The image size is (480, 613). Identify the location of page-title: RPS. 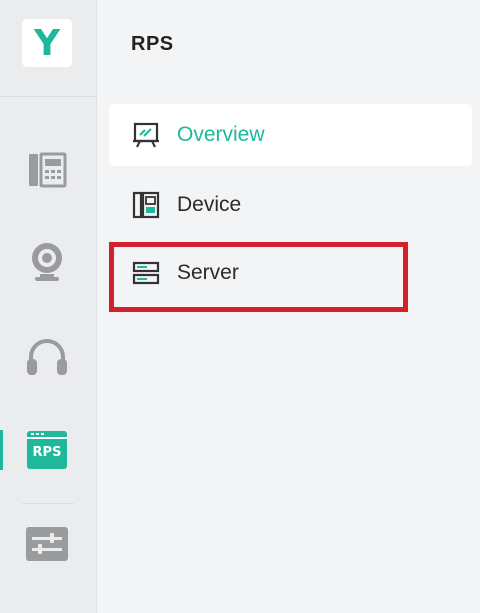
(152, 44).